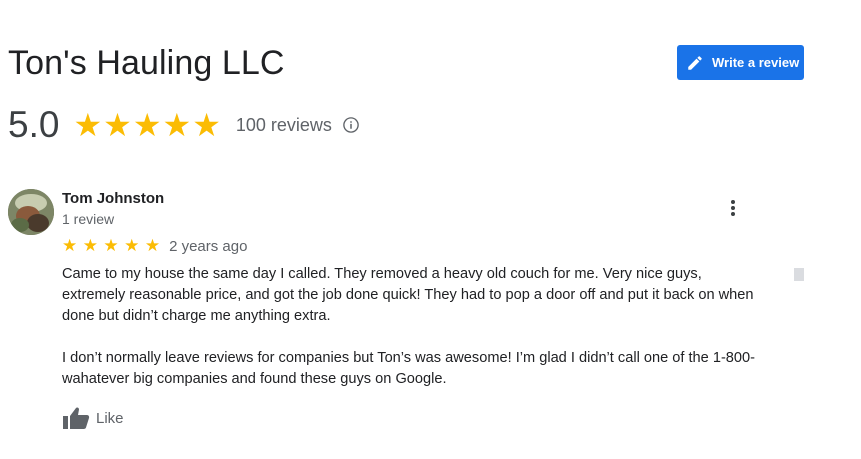  What do you see at coordinates (93, 418) in the screenshot?
I see `like-button: Like` at bounding box center [93, 418].